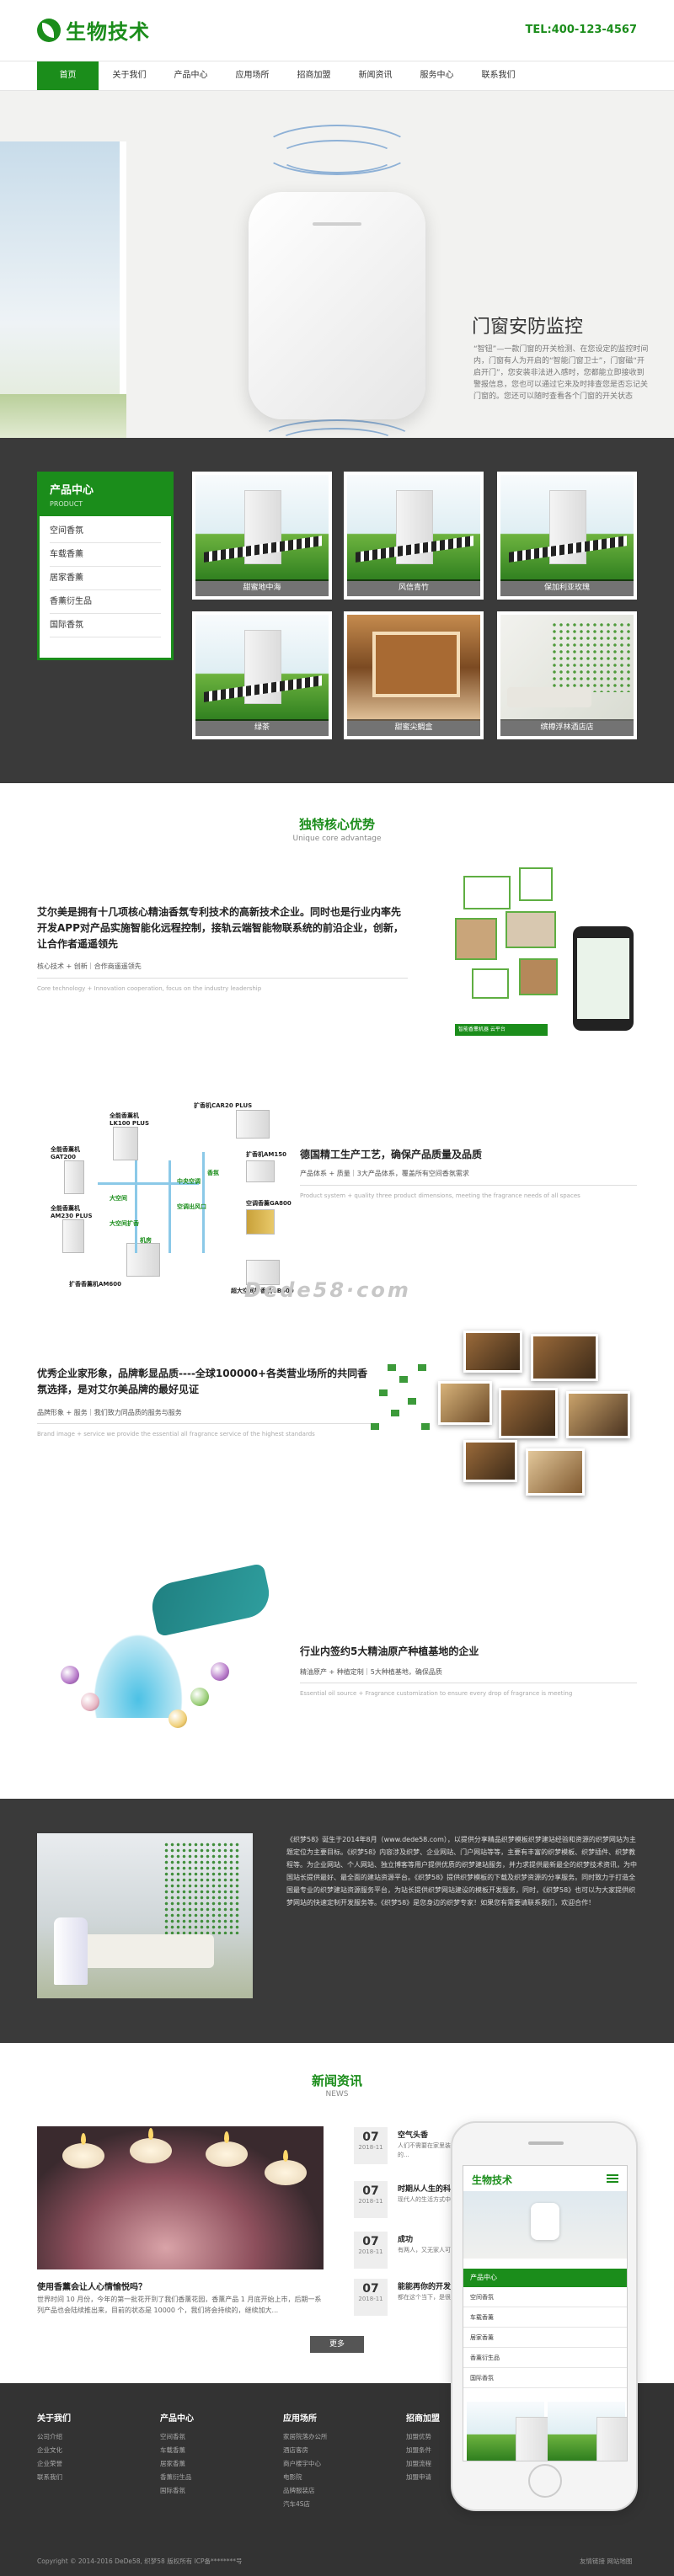 This screenshot has height=2576, width=674. What do you see at coordinates (337, 2344) in the screenshot?
I see `news-more-button: 更多` at bounding box center [337, 2344].